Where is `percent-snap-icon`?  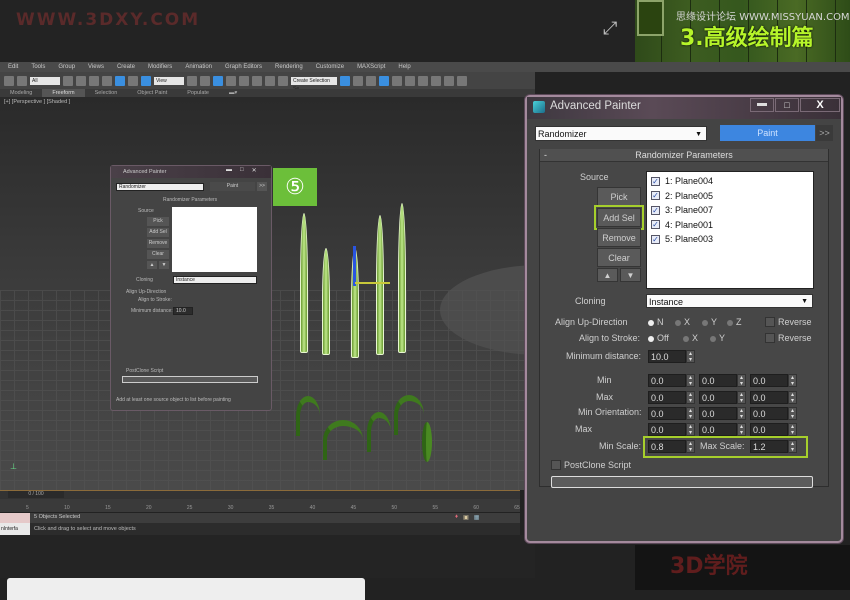
percent-snap-icon is located at coordinates (257, 80).